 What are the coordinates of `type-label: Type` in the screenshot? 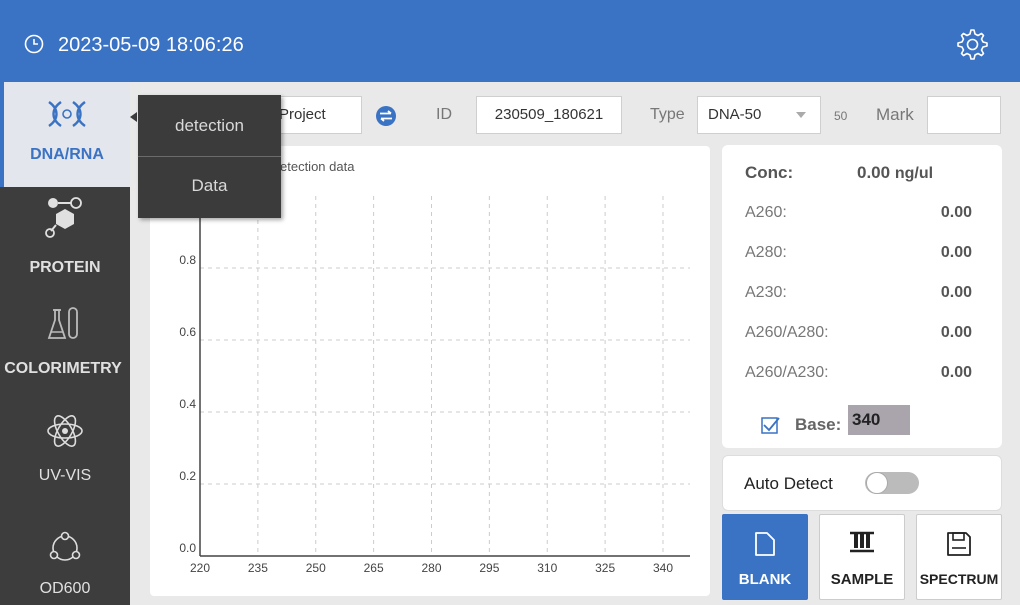 It's located at (667, 114).